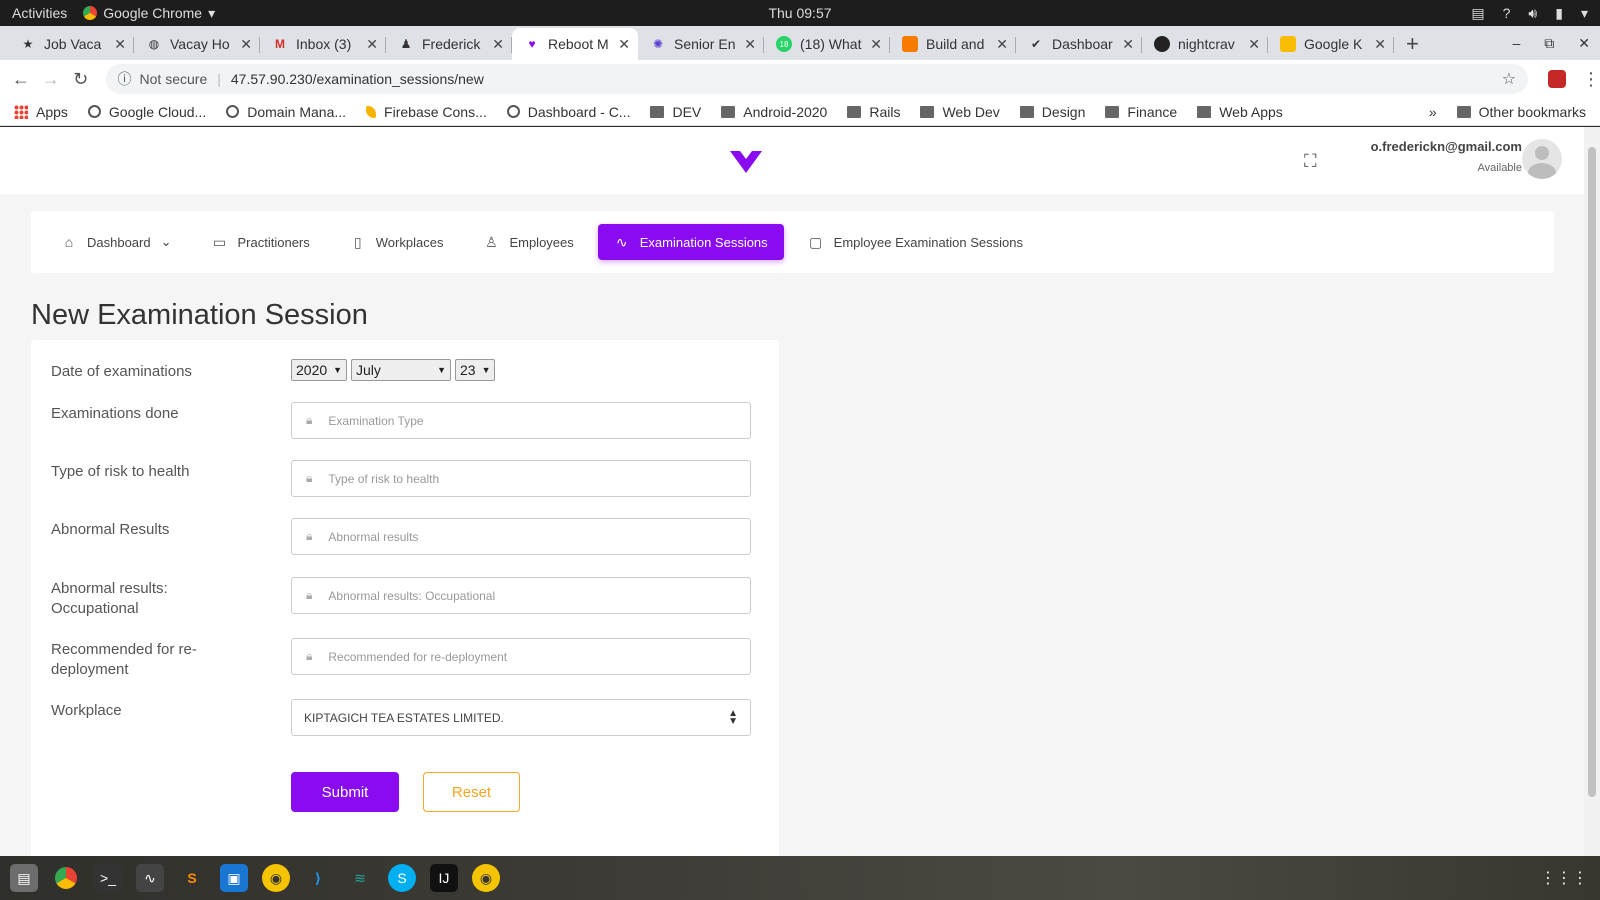 The height and width of the screenshot is (900, 1600). I want to click on files-icon: ▤, so click(24, 878).